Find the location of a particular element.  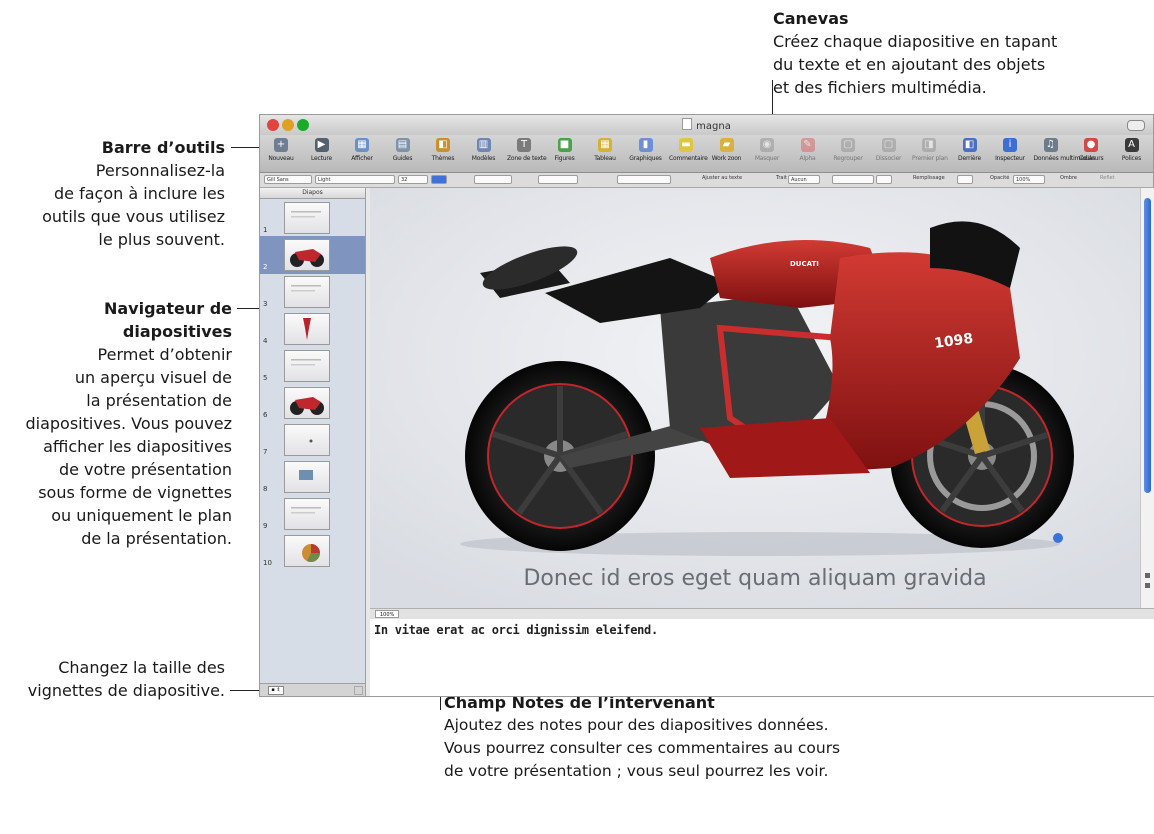

slide-number: 2 is located at coordinates (265, 267).